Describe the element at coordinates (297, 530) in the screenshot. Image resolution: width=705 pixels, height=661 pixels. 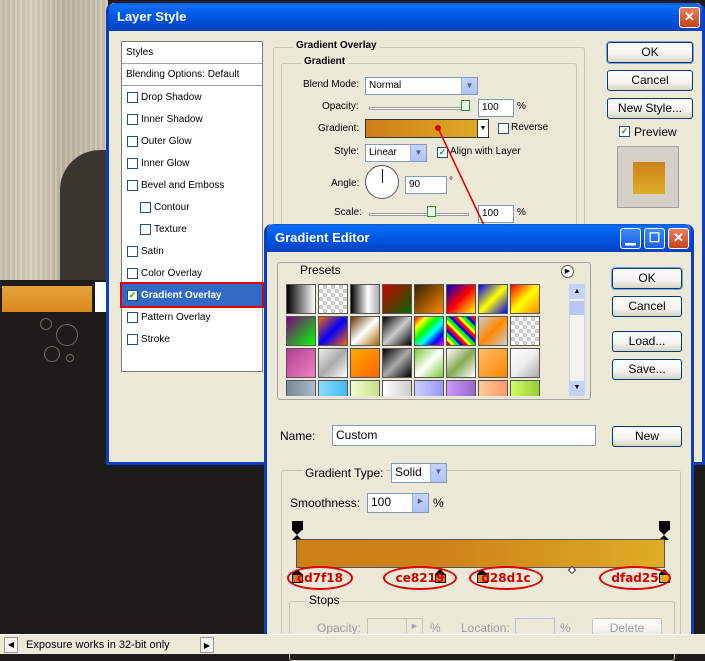
I see `opacity-stop-left` at that location.